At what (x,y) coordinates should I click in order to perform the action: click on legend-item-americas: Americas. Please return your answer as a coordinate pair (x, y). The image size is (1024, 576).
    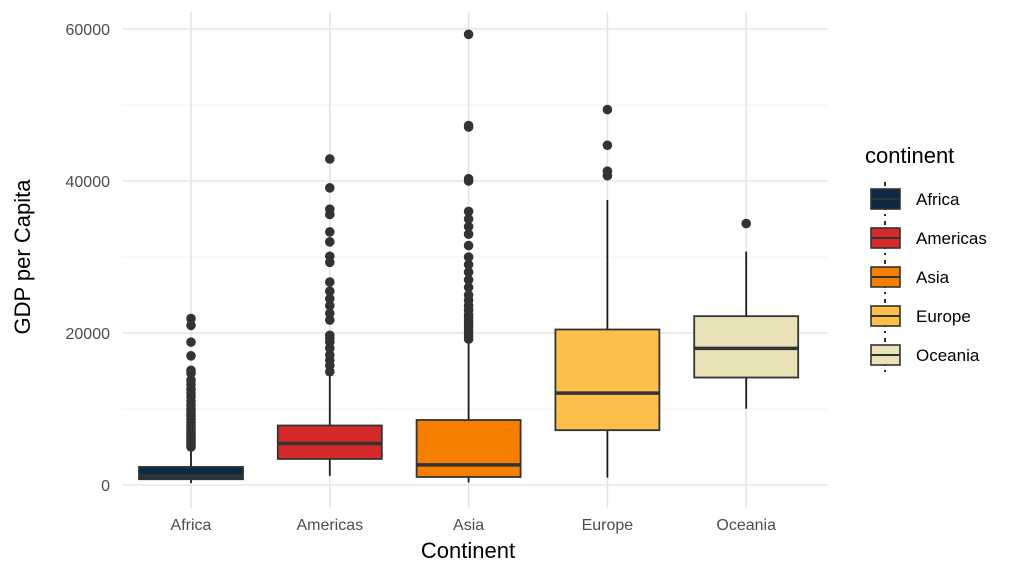
    Looking at the image, I should click on (928, 238).